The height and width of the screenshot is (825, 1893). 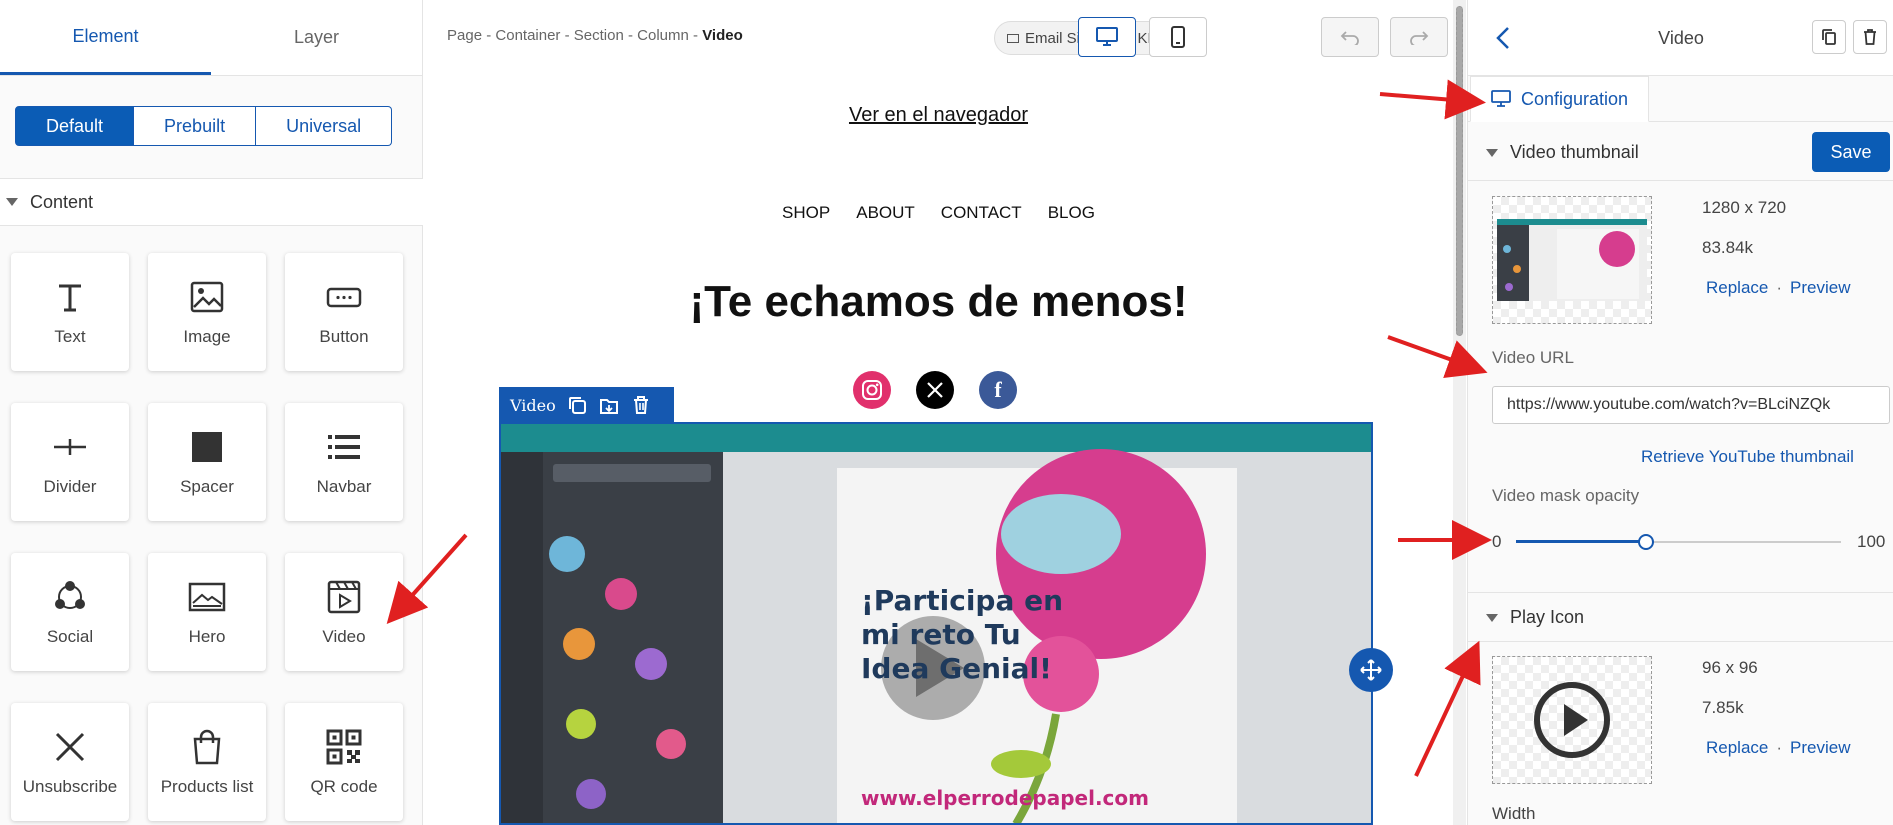 I want to click on breadcrumb-section: Section, so click(x=599, y=35).